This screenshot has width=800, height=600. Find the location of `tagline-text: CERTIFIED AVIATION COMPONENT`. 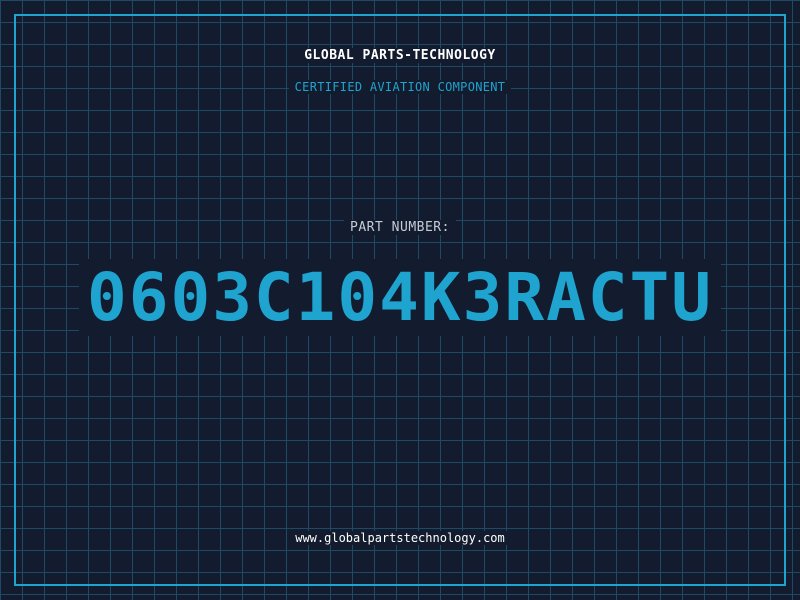

tagline-text: CERTIFIED AVIATION COMPONENT is located at coordinates (400, 87).